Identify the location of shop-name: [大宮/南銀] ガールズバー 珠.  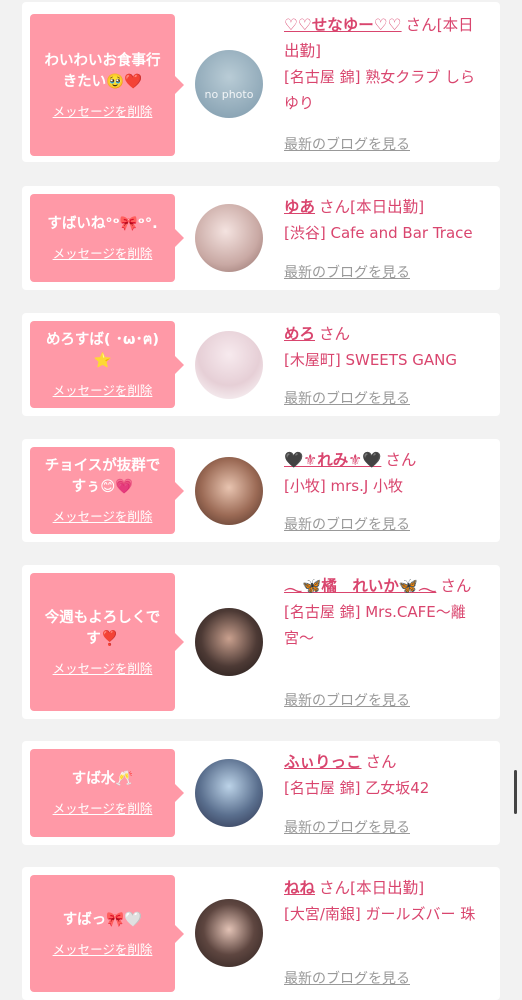
(380, 914).